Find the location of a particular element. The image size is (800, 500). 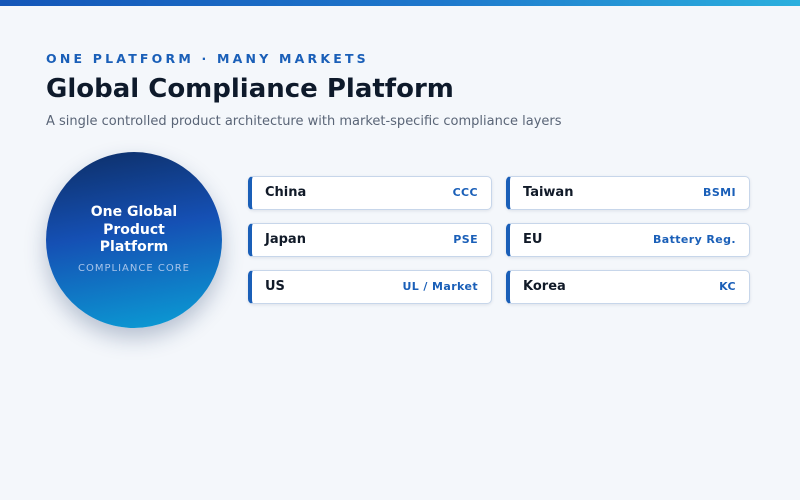

market-name: US is located at coordinates (275, 286).